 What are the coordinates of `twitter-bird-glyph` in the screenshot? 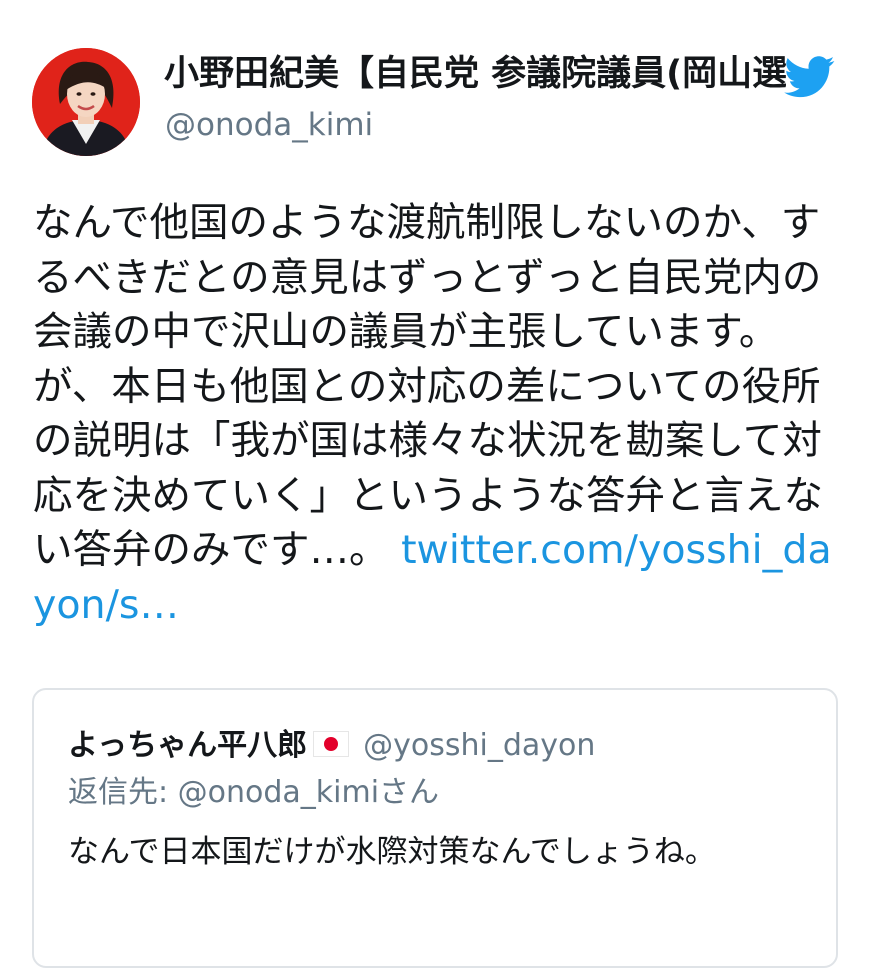 It's located at (809, 77).